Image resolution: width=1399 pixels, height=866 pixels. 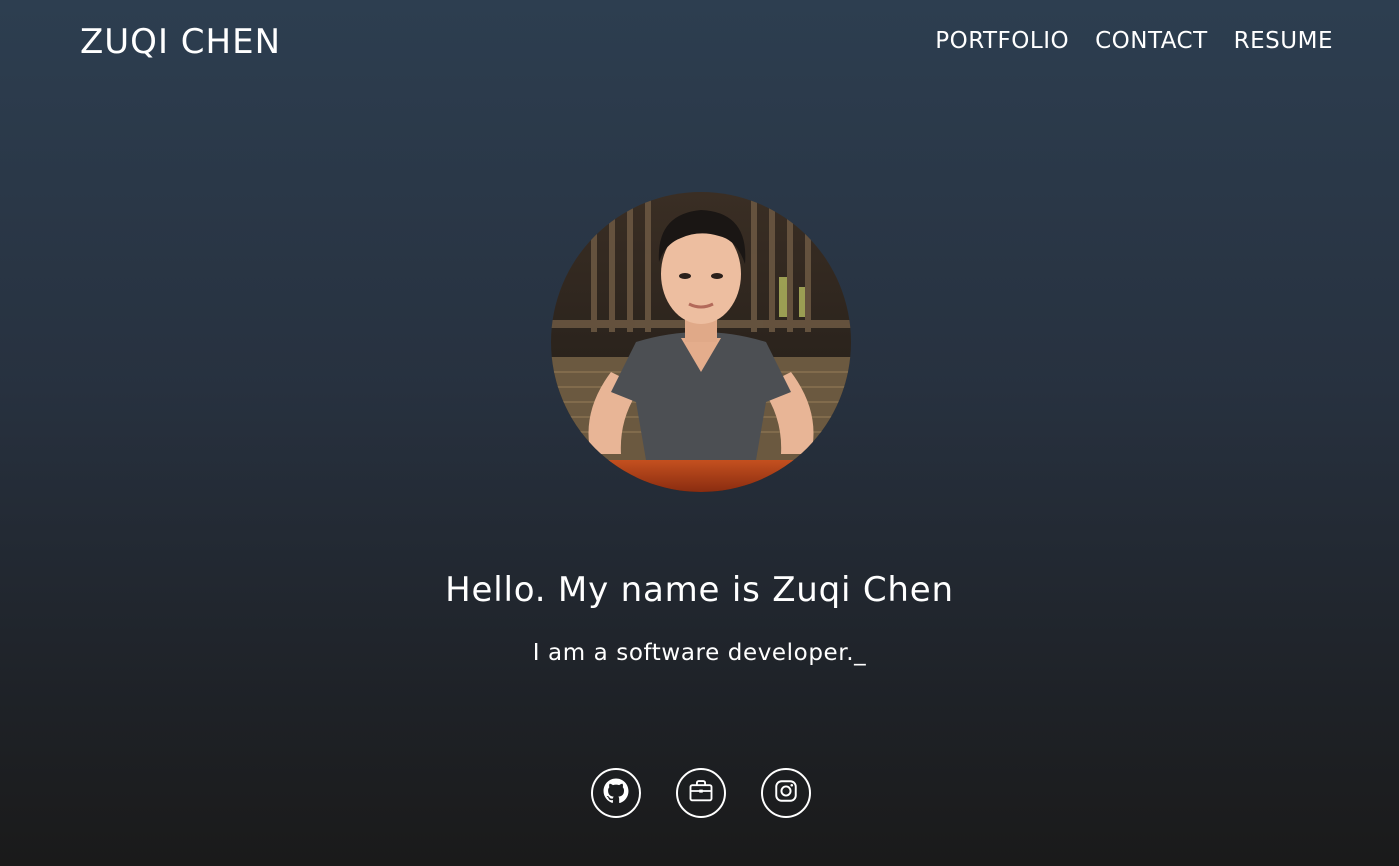 I want to click on hero-subline-container: I am a software developer._, so click(x=699, y=653).